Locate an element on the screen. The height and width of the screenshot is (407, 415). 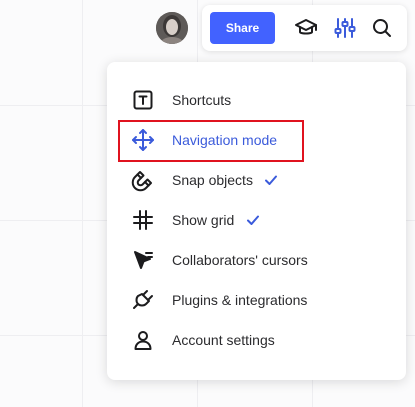
top-toolbar: Share is located at coordinates (304, 28).